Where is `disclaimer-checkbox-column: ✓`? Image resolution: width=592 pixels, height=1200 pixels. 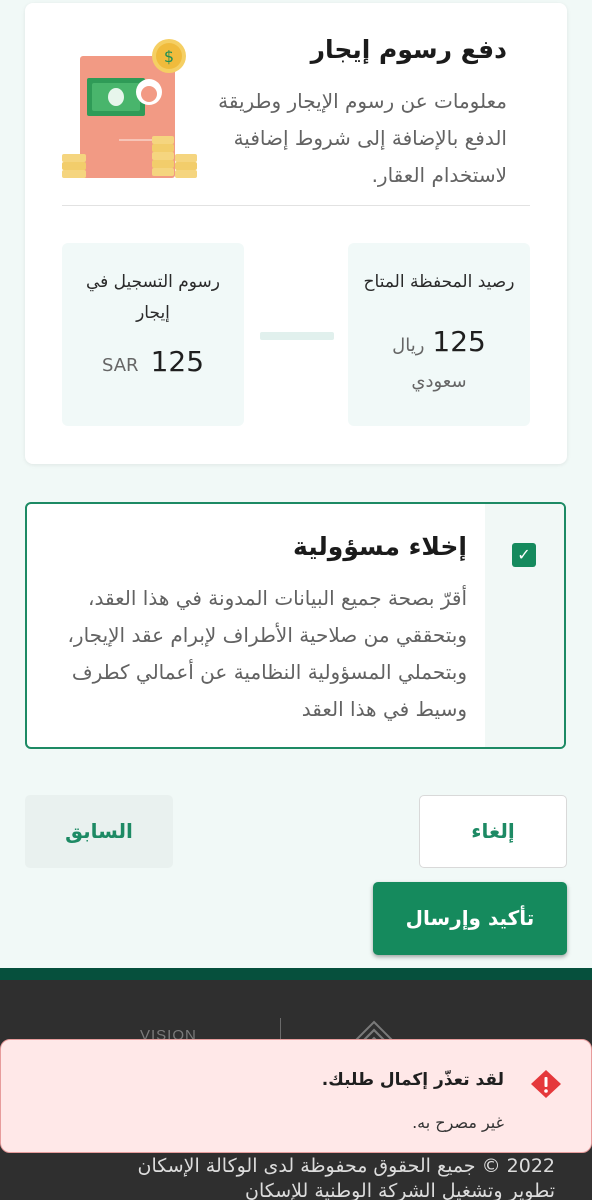 disclaimer-checkbox-column: ✓ is located at coordinates (524, 625).